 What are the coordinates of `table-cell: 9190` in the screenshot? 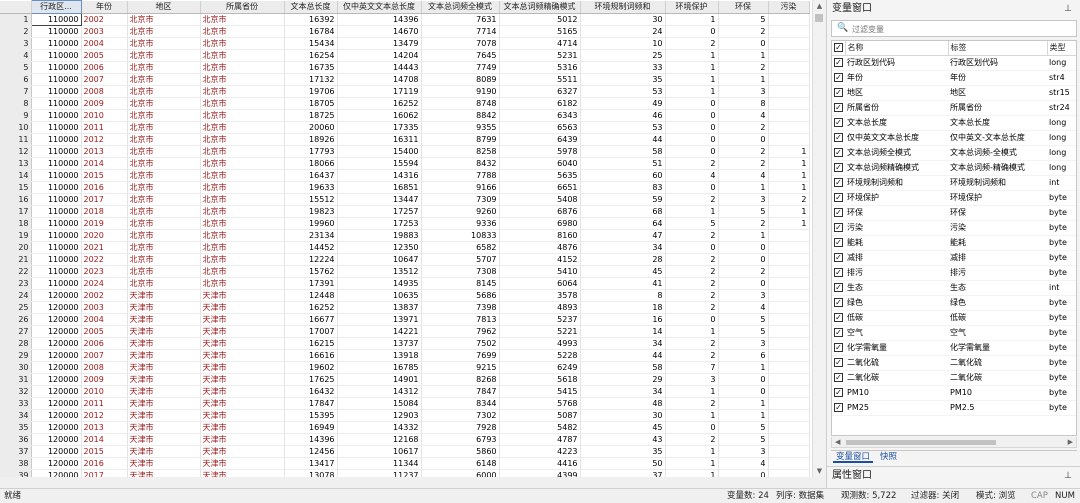 It's located at (460, 91).